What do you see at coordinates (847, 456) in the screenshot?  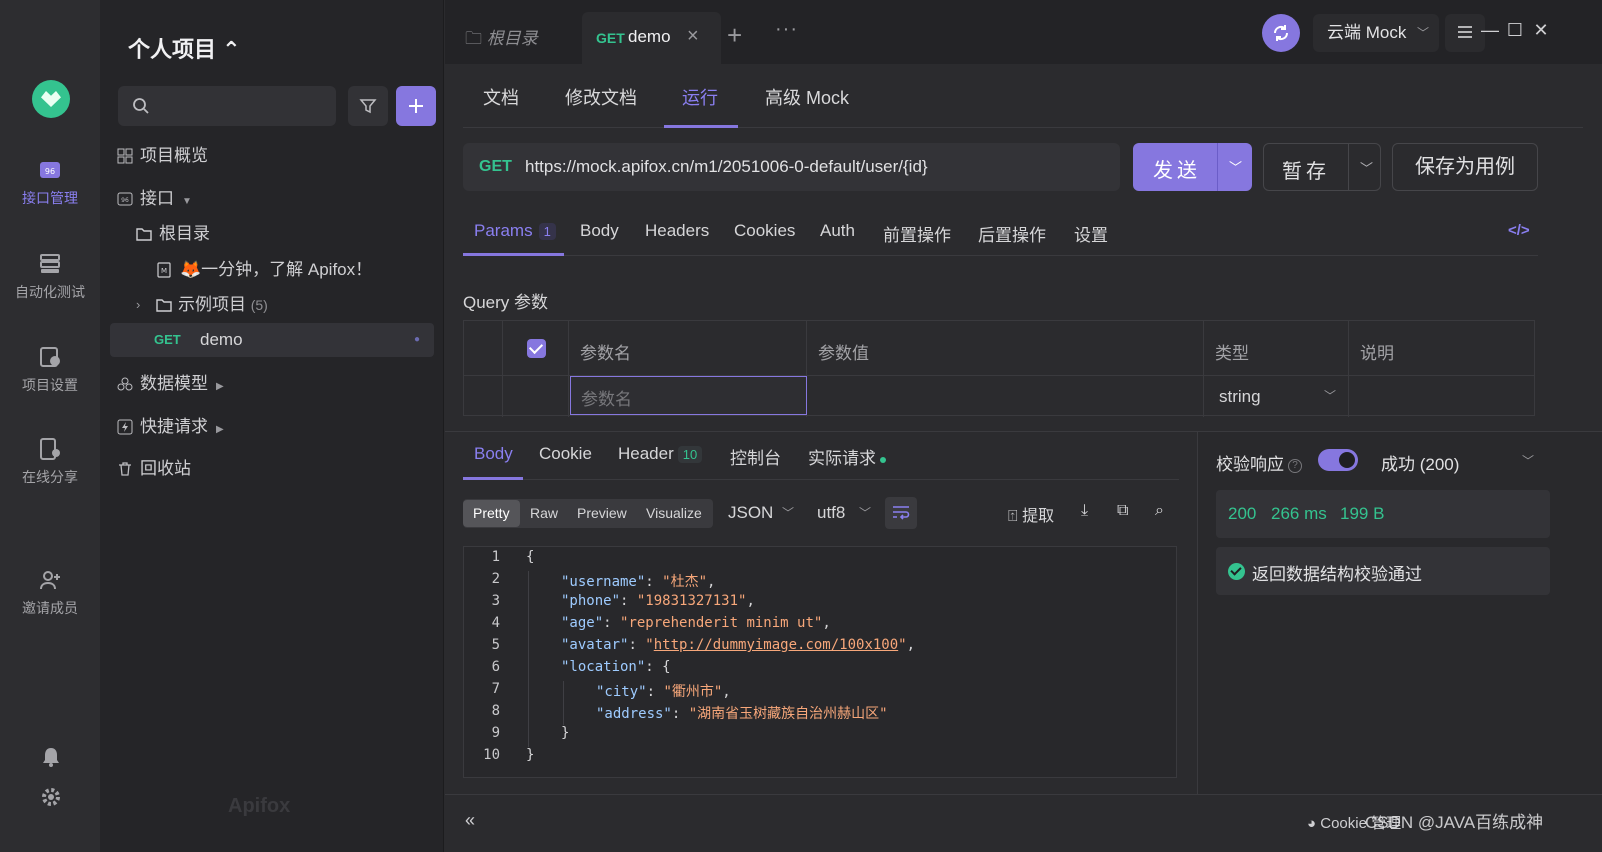 I see `tab-actual-request: 实际请求` at bounding box center [847, 456].